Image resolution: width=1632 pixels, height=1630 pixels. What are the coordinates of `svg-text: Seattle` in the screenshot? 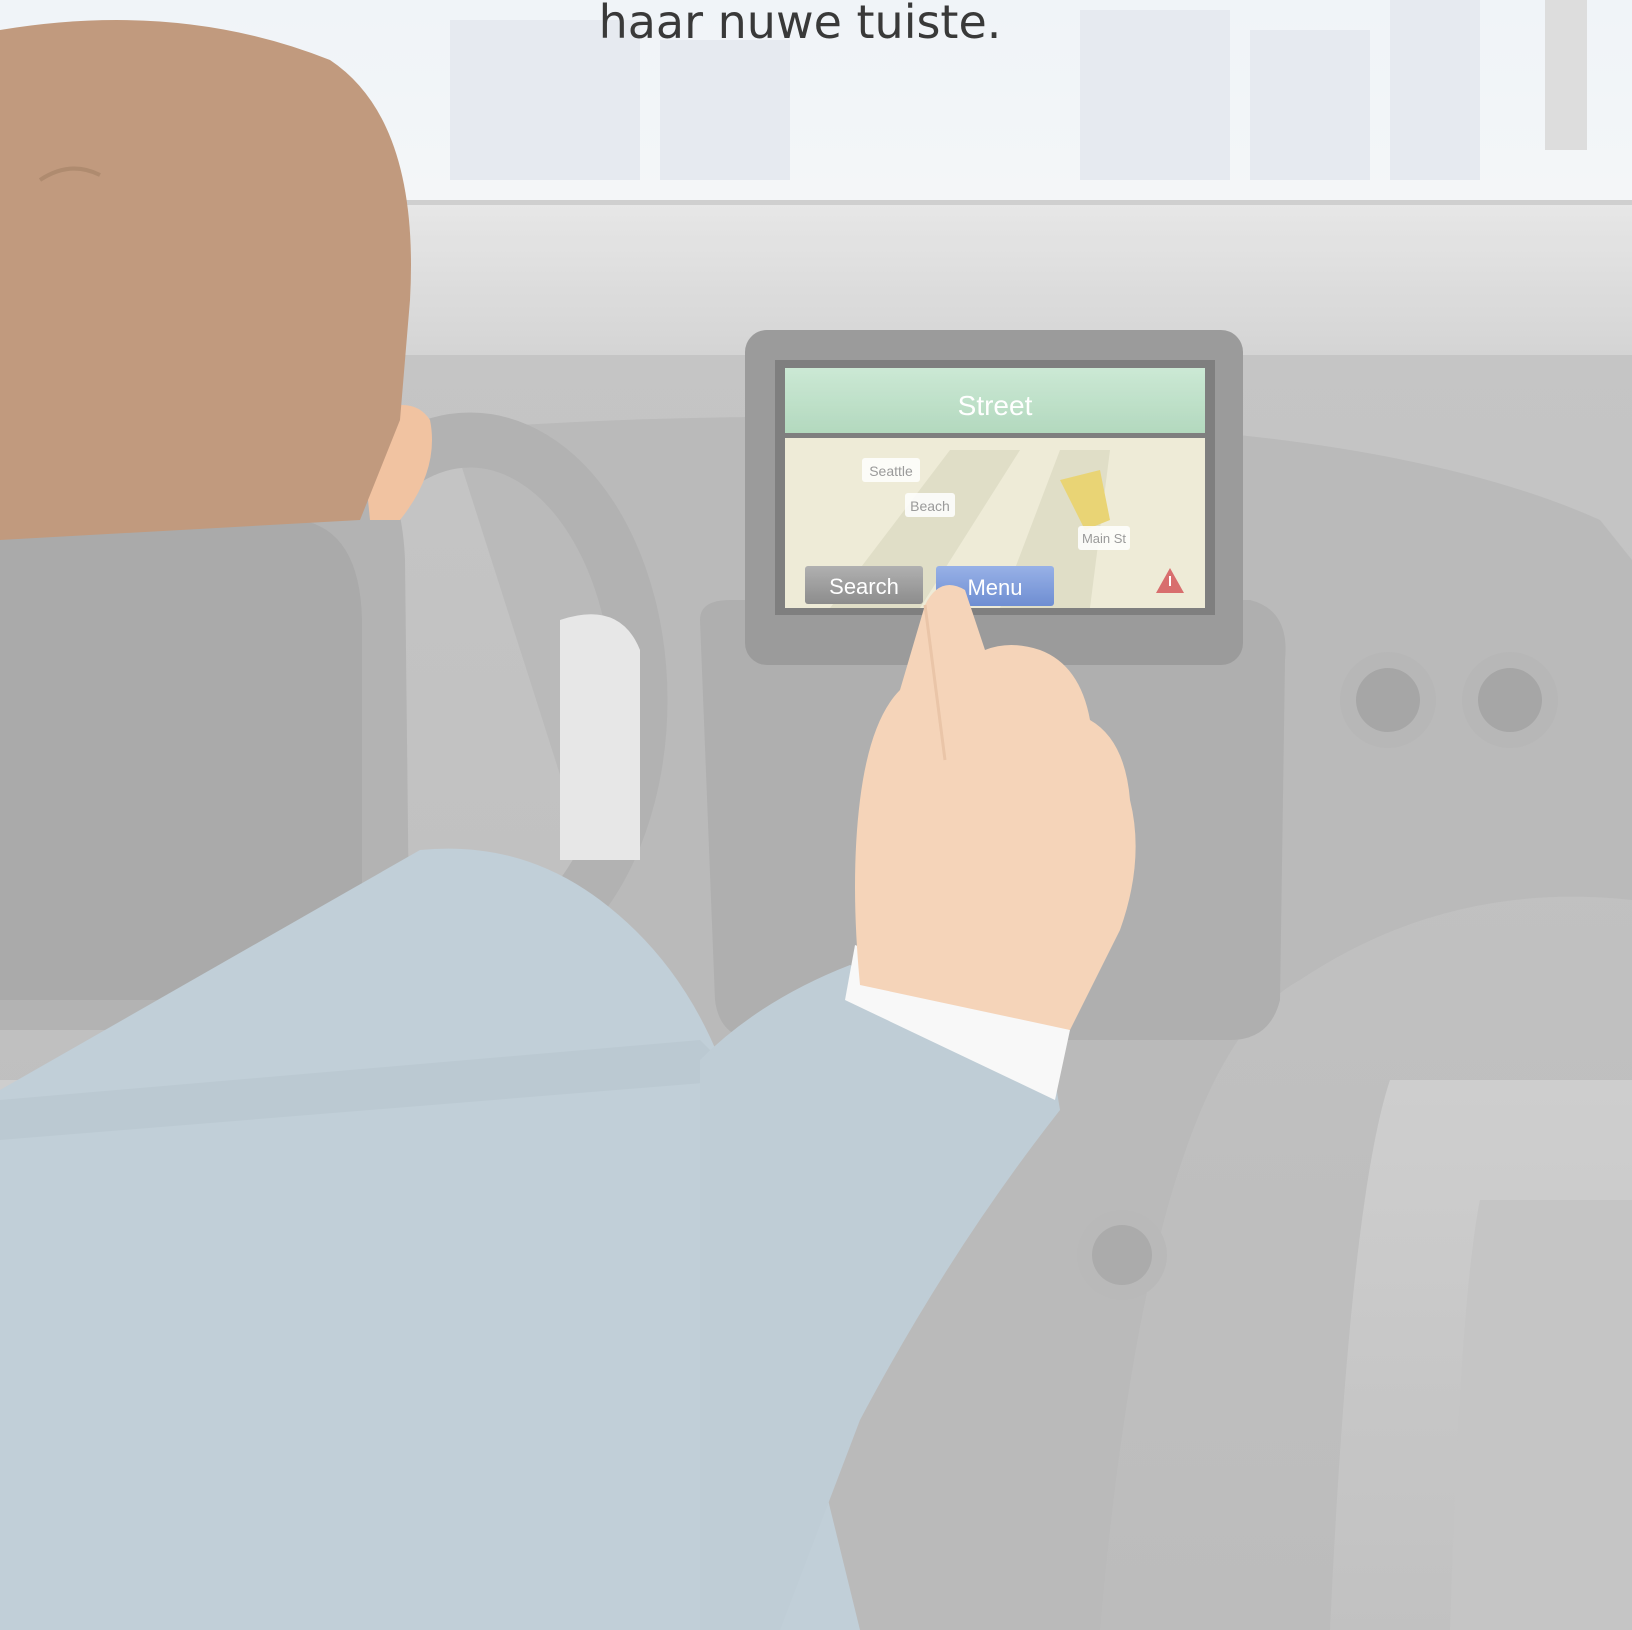 It's located at (891, 471).